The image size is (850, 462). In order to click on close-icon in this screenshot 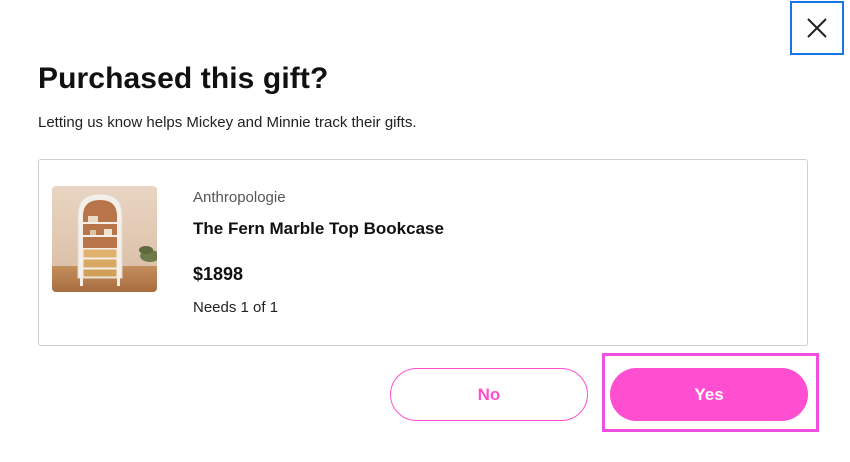, I will do `click(817, 28)`.